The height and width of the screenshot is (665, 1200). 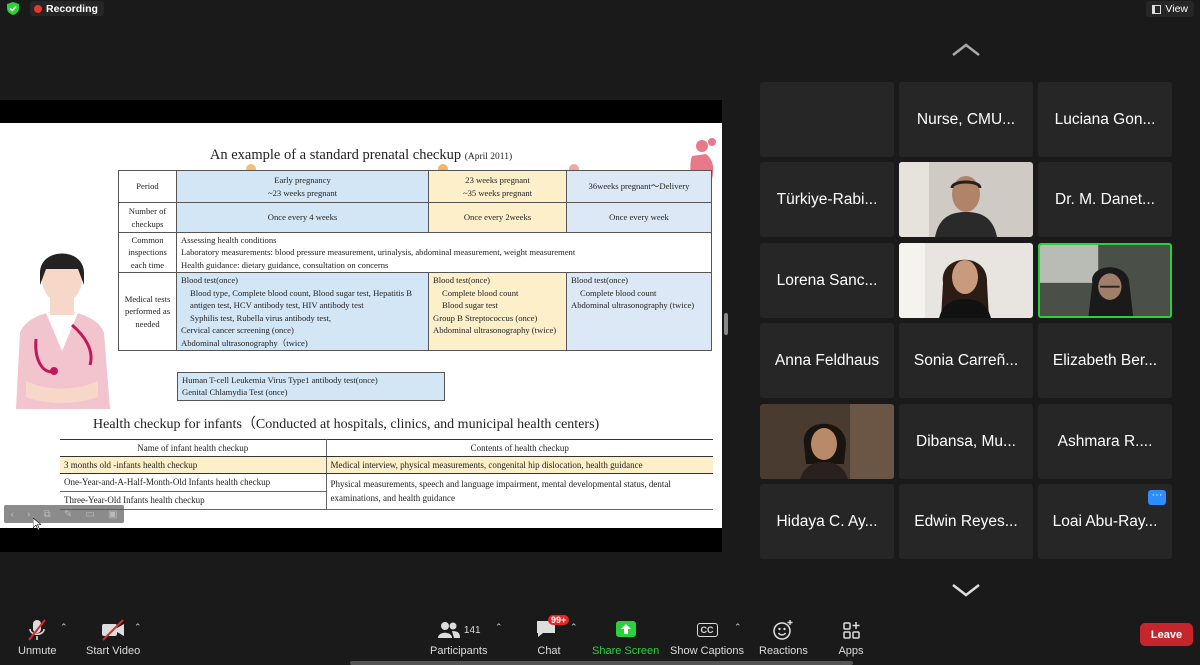 I want to click on share-screen-button: Share Screen, so click(x=625, y=635).